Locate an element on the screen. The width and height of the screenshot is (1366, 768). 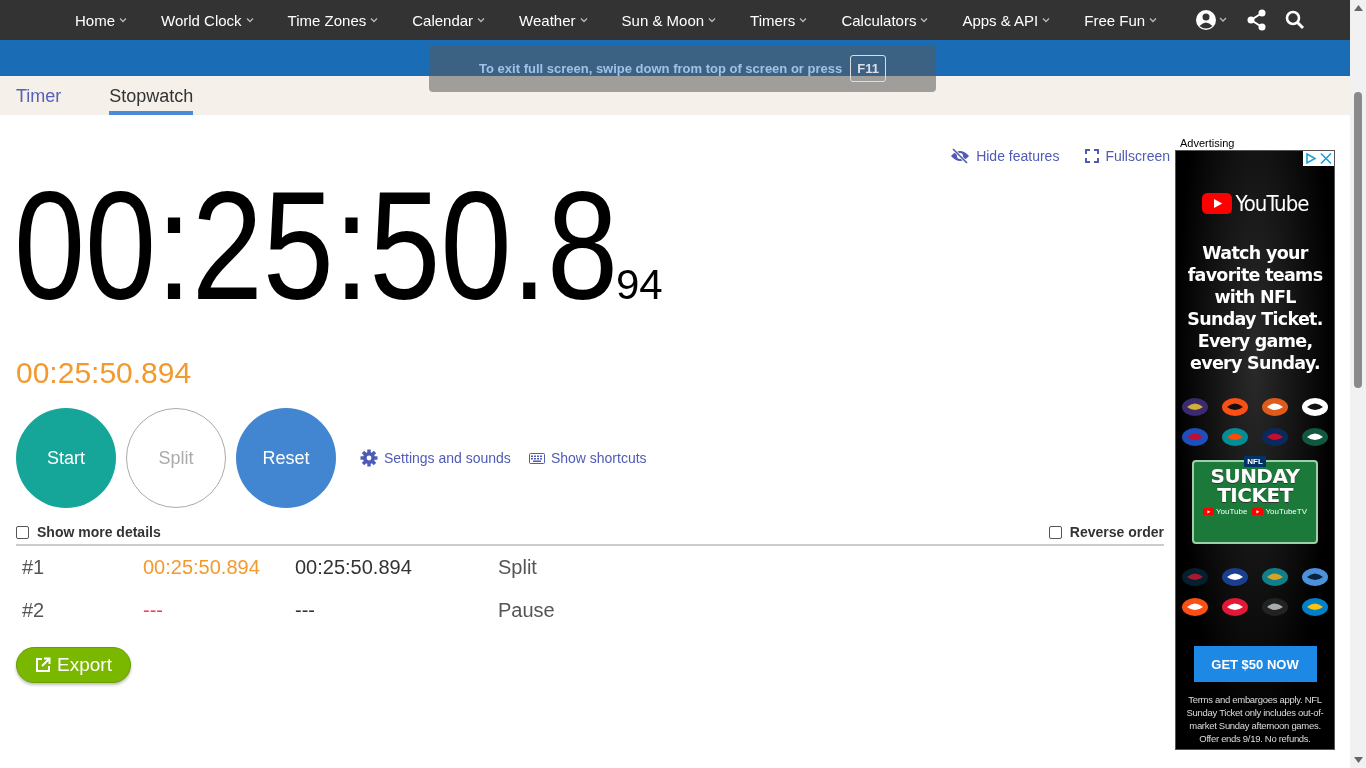
nav-menu-item: Calculators is located at coordinates (885, 20).